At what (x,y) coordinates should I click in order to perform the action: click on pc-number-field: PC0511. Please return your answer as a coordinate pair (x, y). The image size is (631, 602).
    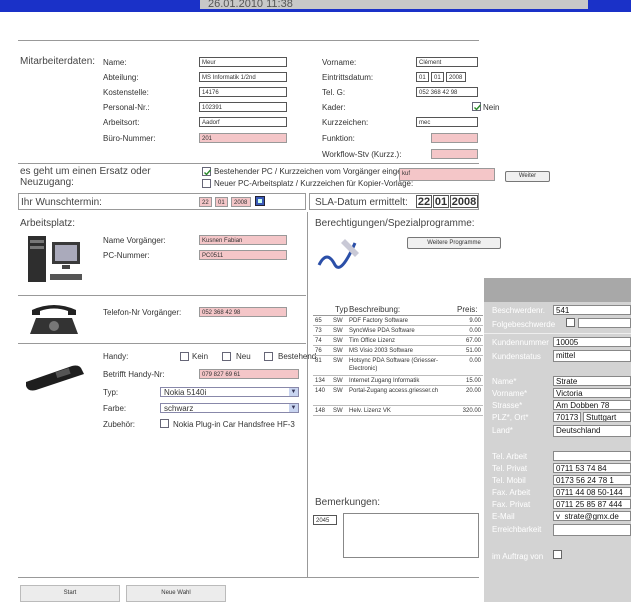
    Looking at the image, I should click on (243, 255).